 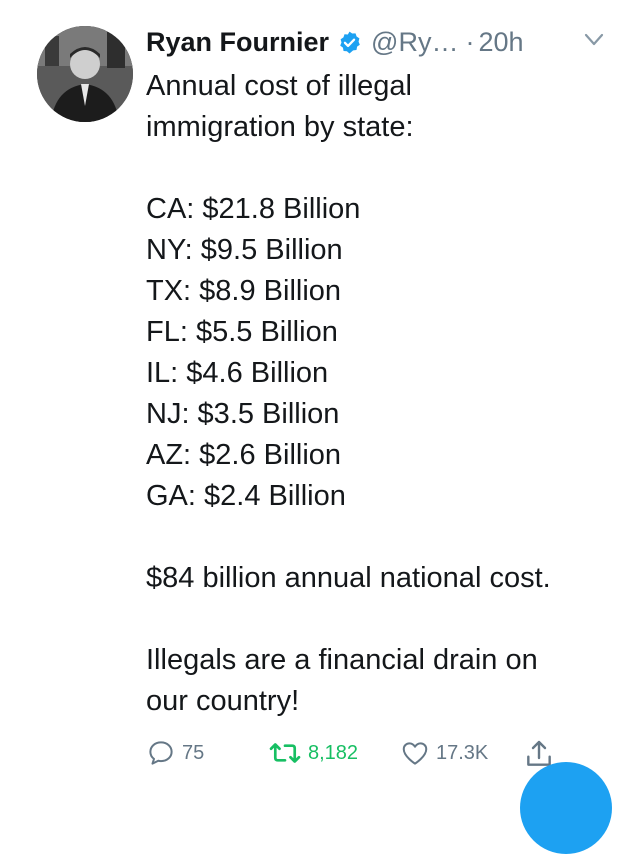 I want to click on reply-button: 75, so click(x=175, y=753).